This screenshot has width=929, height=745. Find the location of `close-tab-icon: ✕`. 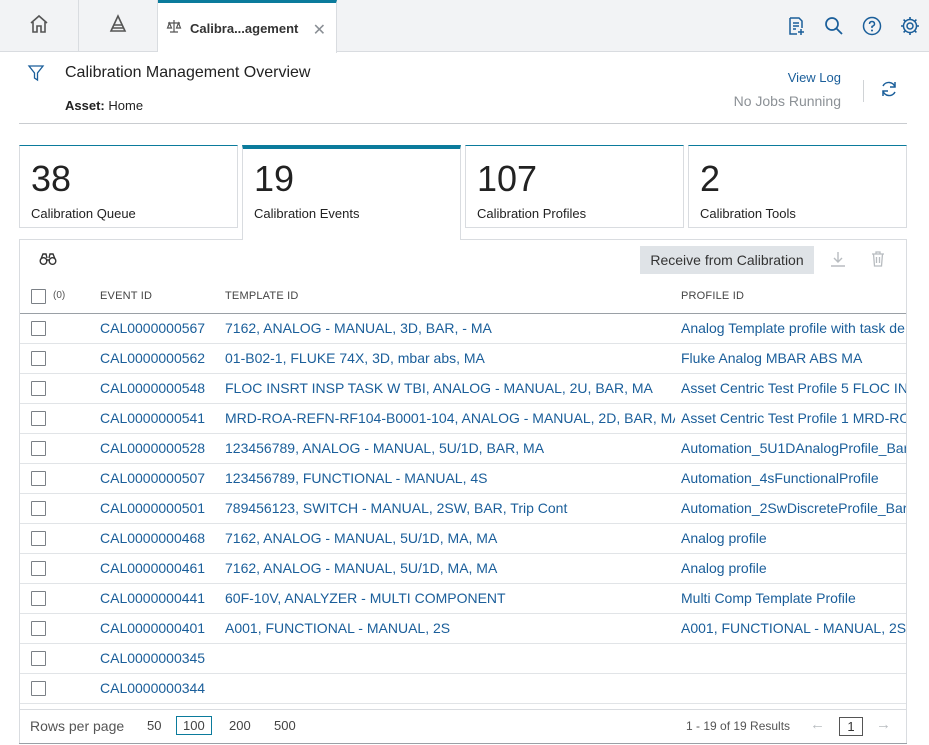

close-tab-icon: ✕ is located at coordinates (319, 30).